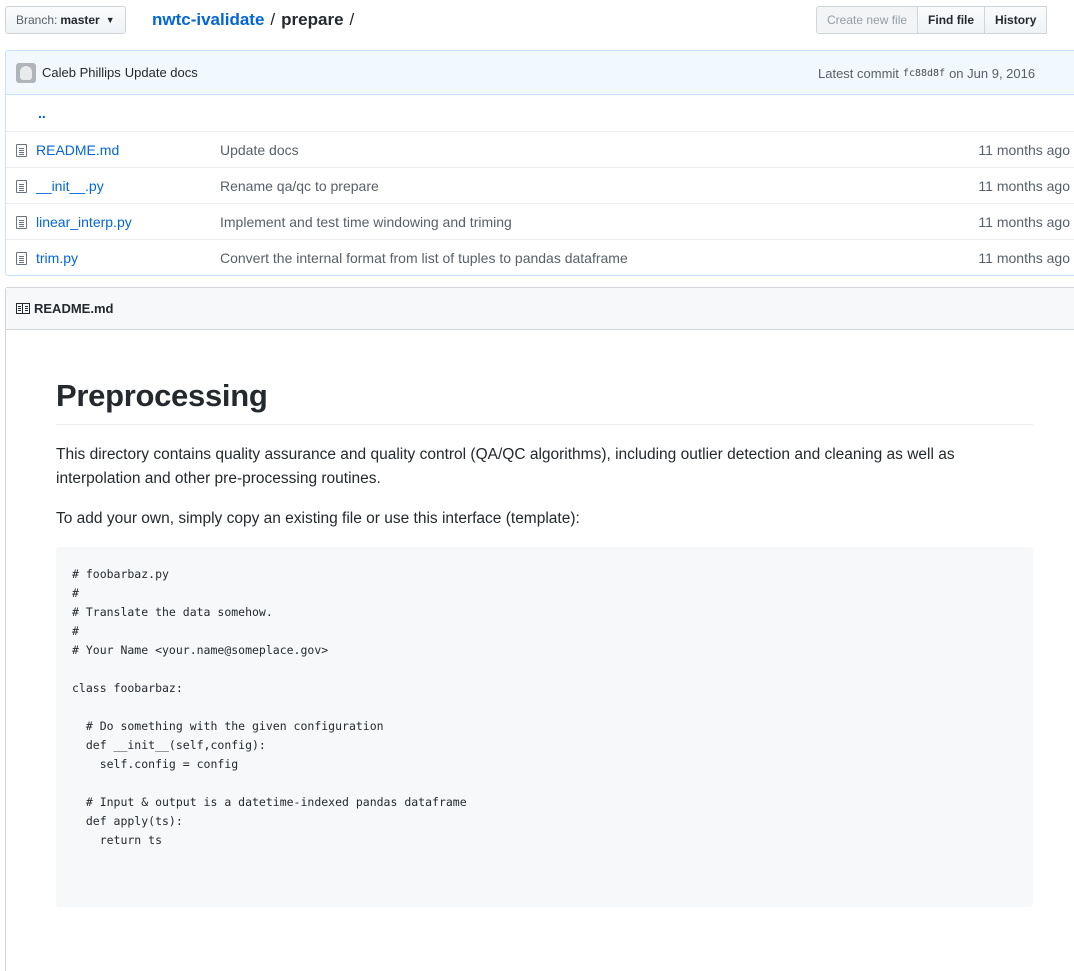 This screenshot has height=971, width=1074. I want to click on readme-title: Preprocessing, so click(544, 401).